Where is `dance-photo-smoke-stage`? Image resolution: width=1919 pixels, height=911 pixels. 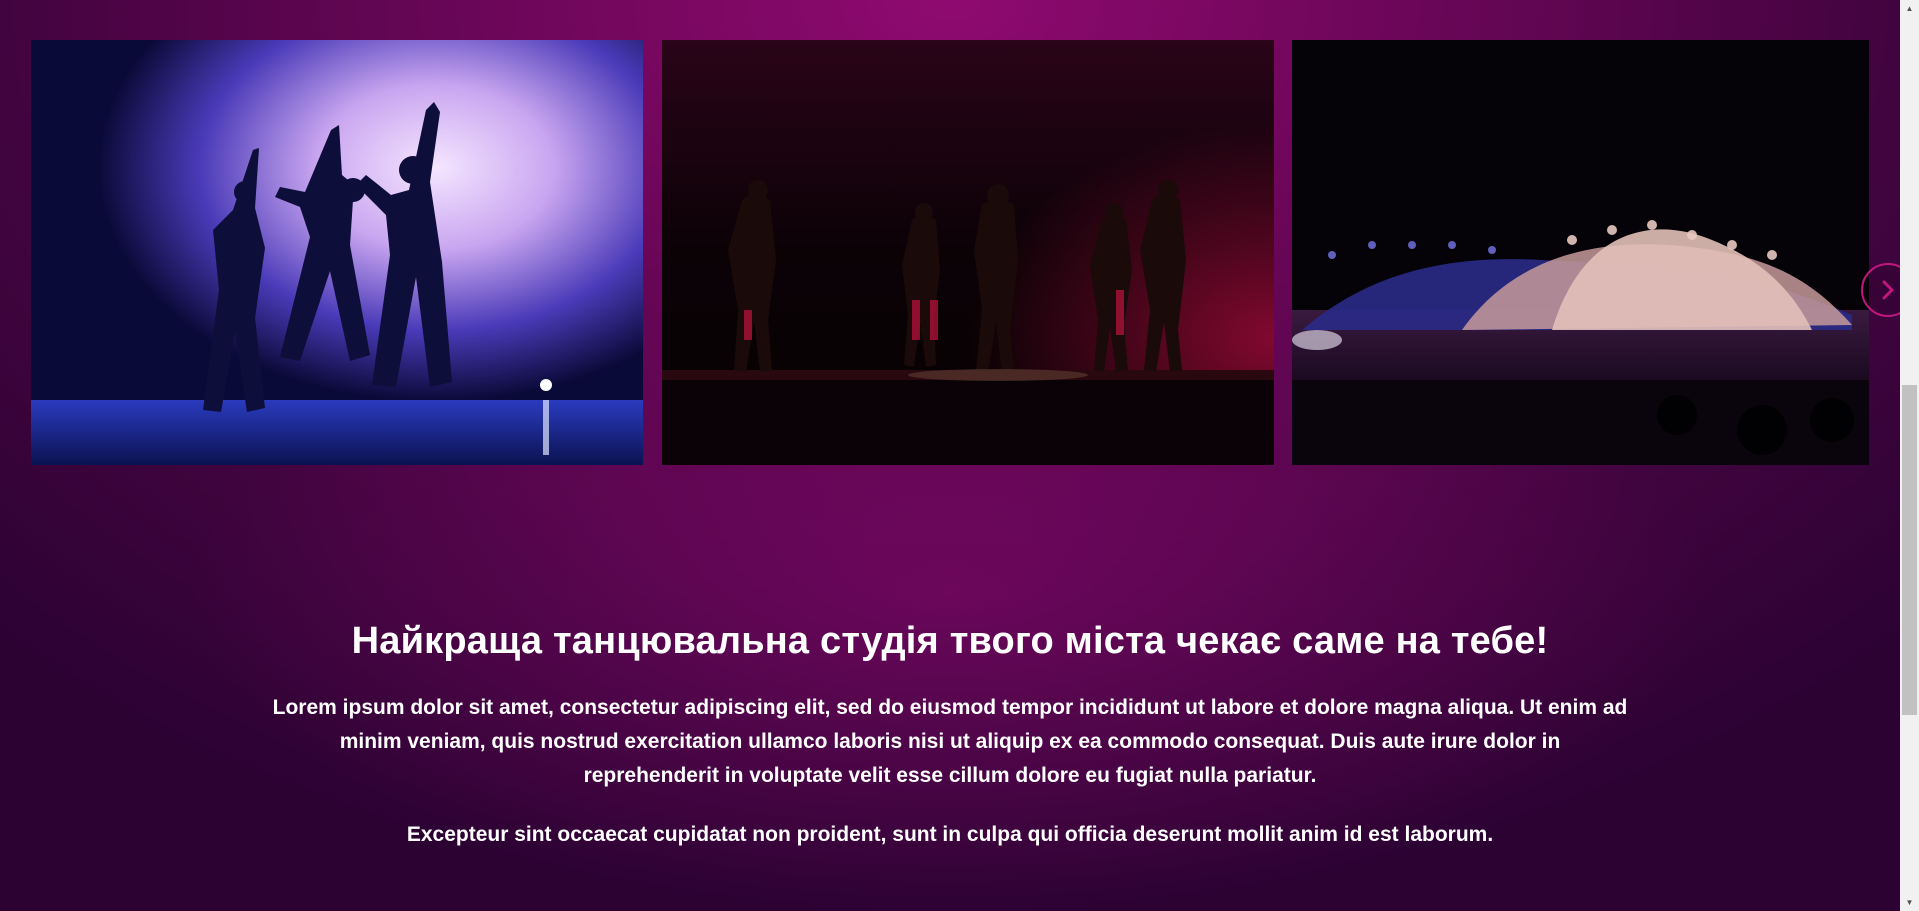 dance-photo-smoke-stage is located at coordinates (337, 252).